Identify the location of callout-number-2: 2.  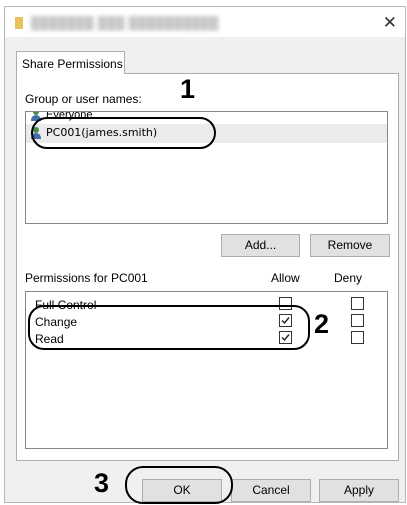
(322, 324).